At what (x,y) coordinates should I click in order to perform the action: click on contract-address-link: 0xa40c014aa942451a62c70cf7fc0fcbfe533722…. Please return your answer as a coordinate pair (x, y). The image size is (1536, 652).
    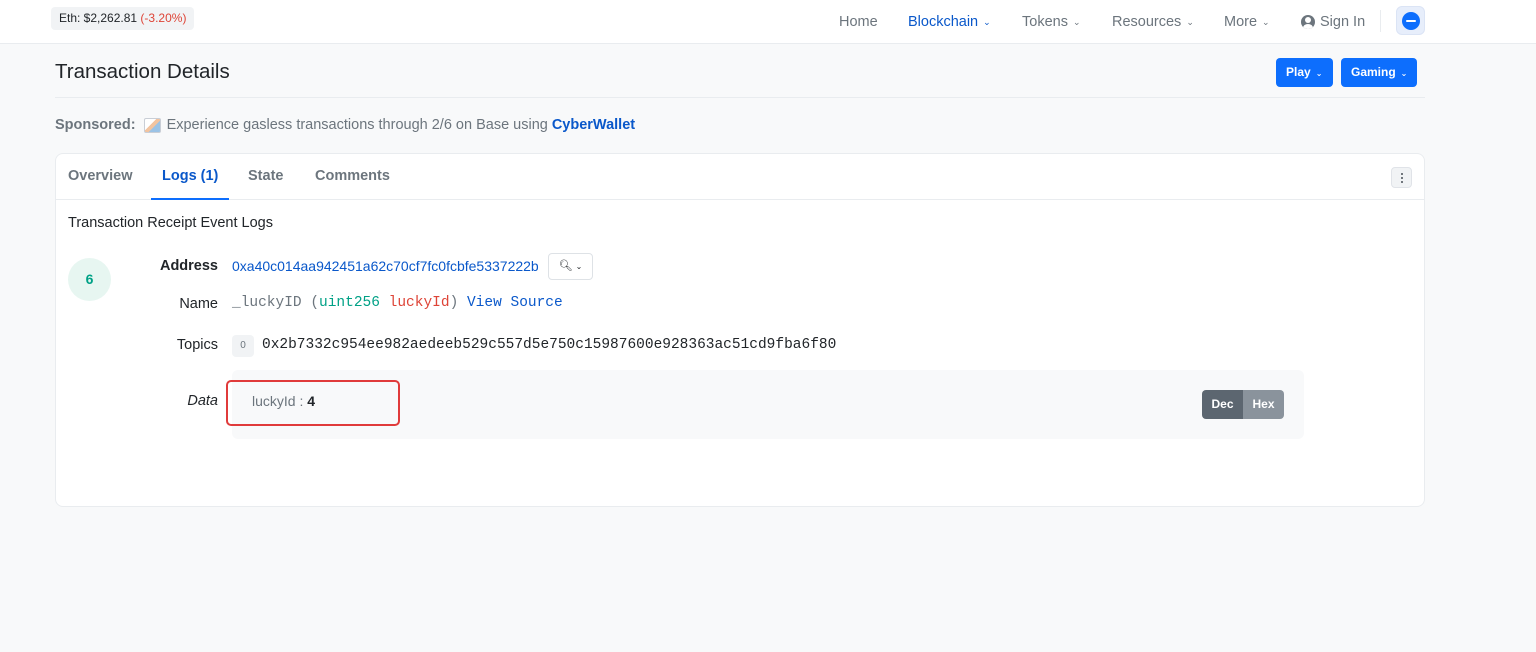
    Looking at the image, I should click on (385, 266).